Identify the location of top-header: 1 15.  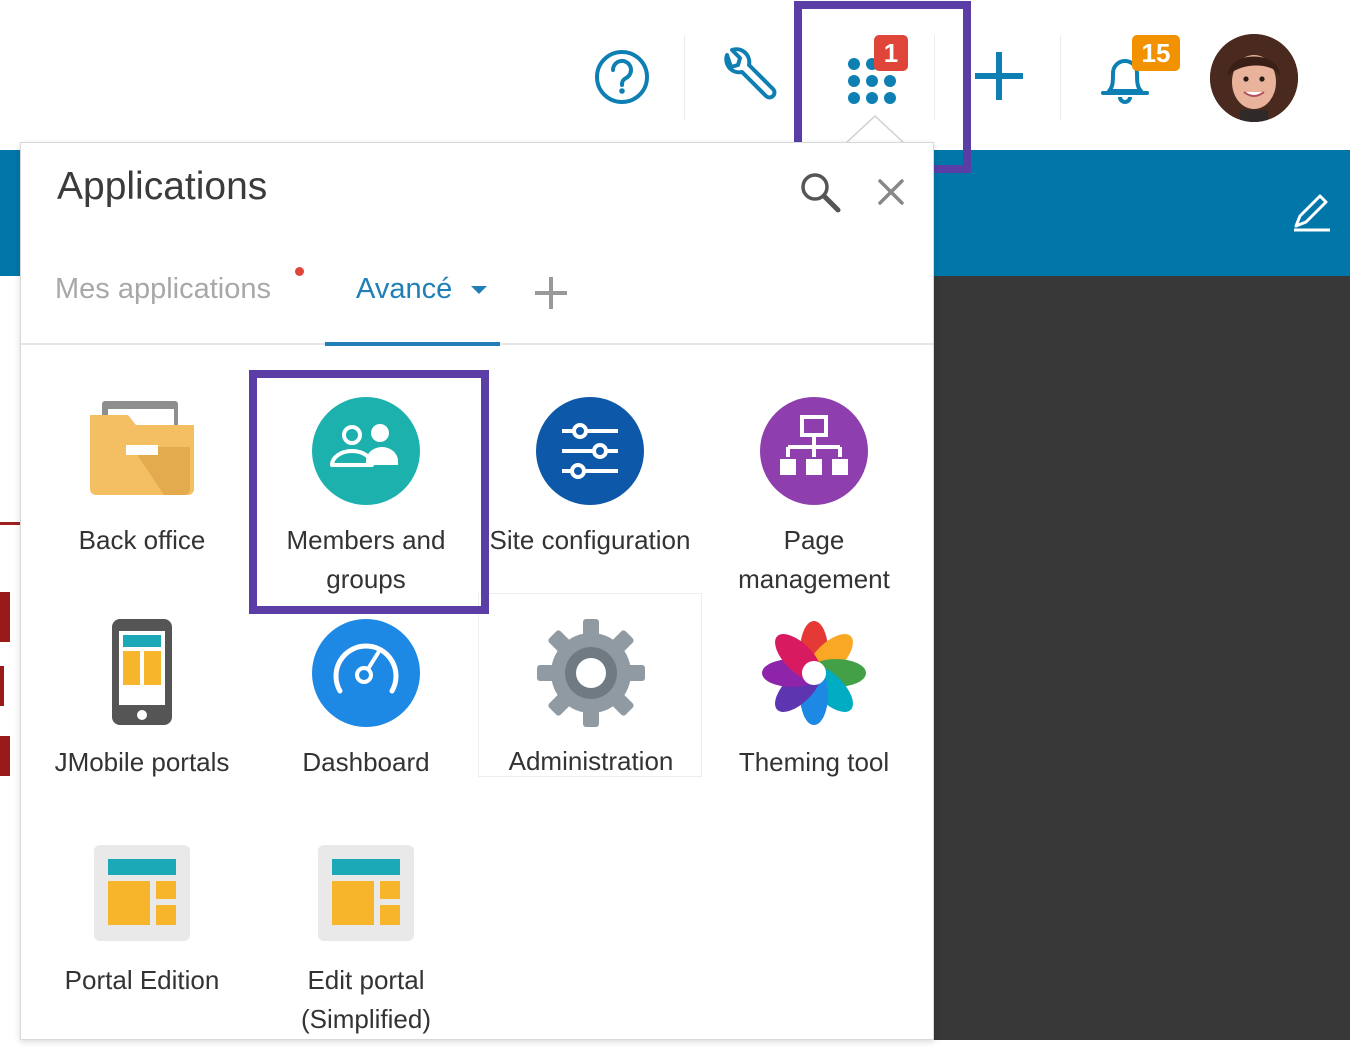
(675, 75).